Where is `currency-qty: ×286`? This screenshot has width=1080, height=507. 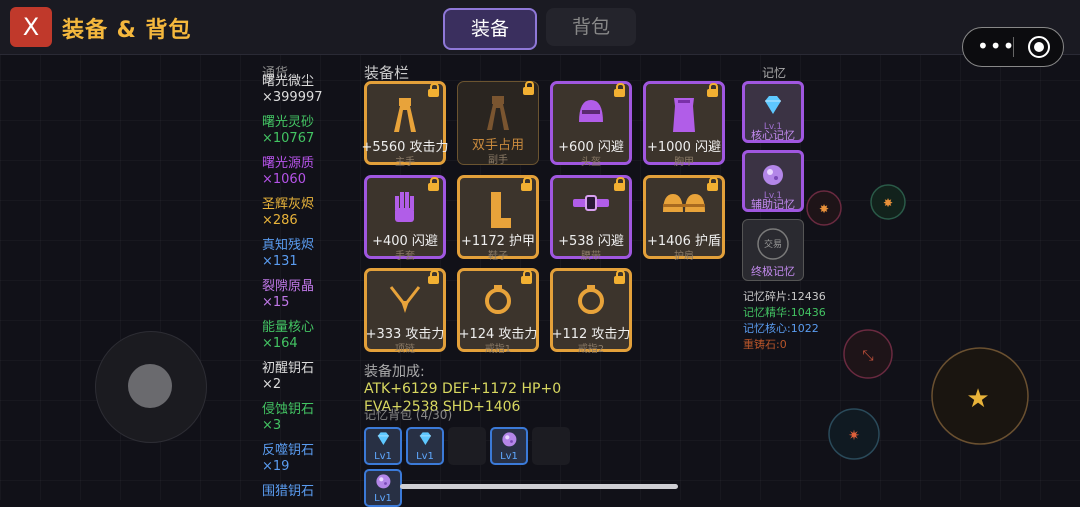
currency-qty: ×286 is located at coordinates (280, 220).